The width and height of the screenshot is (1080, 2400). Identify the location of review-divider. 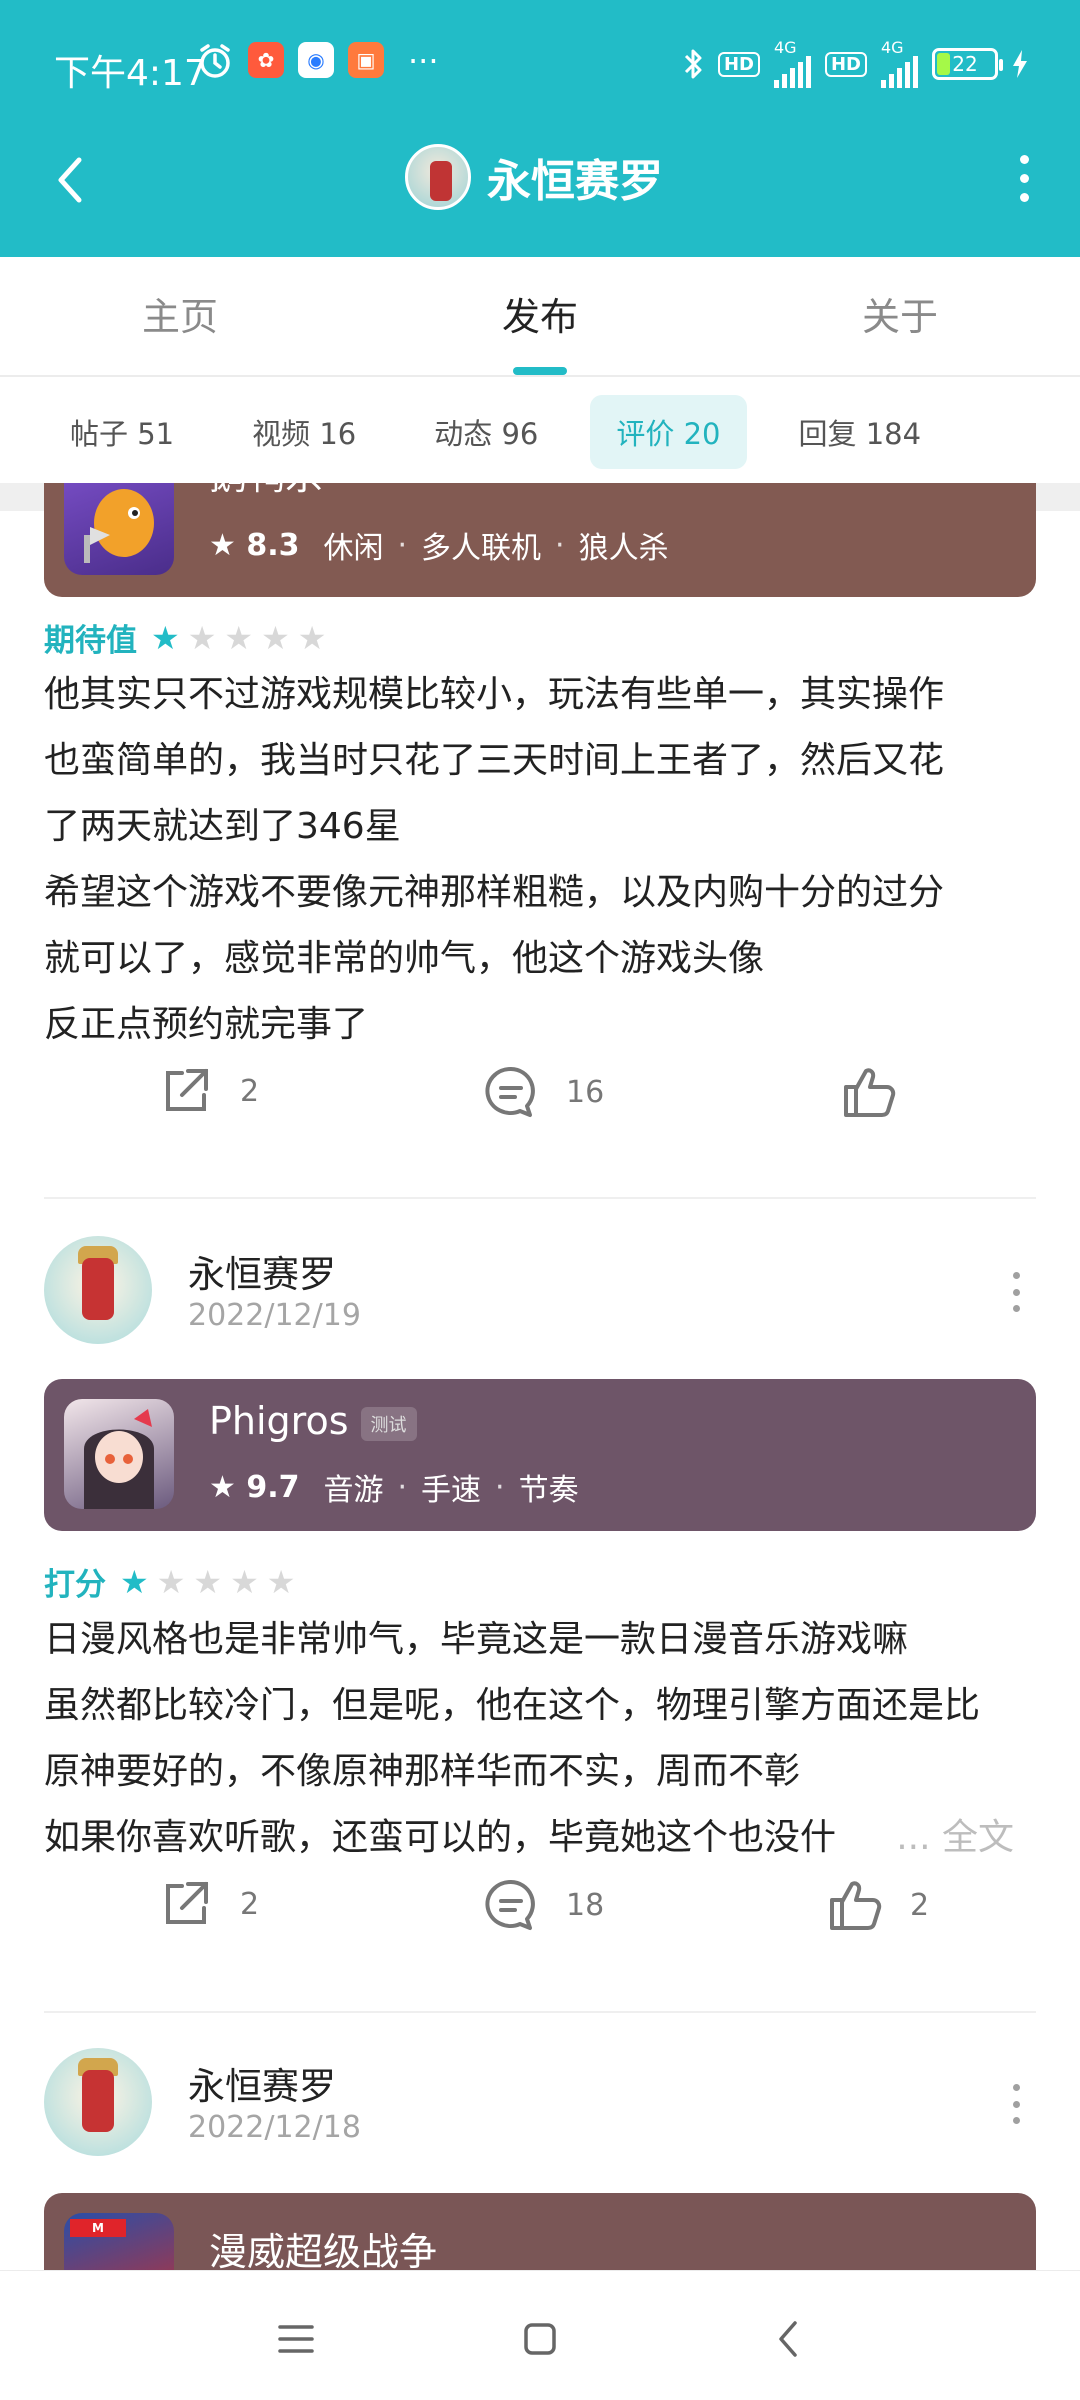
(540, 2012).